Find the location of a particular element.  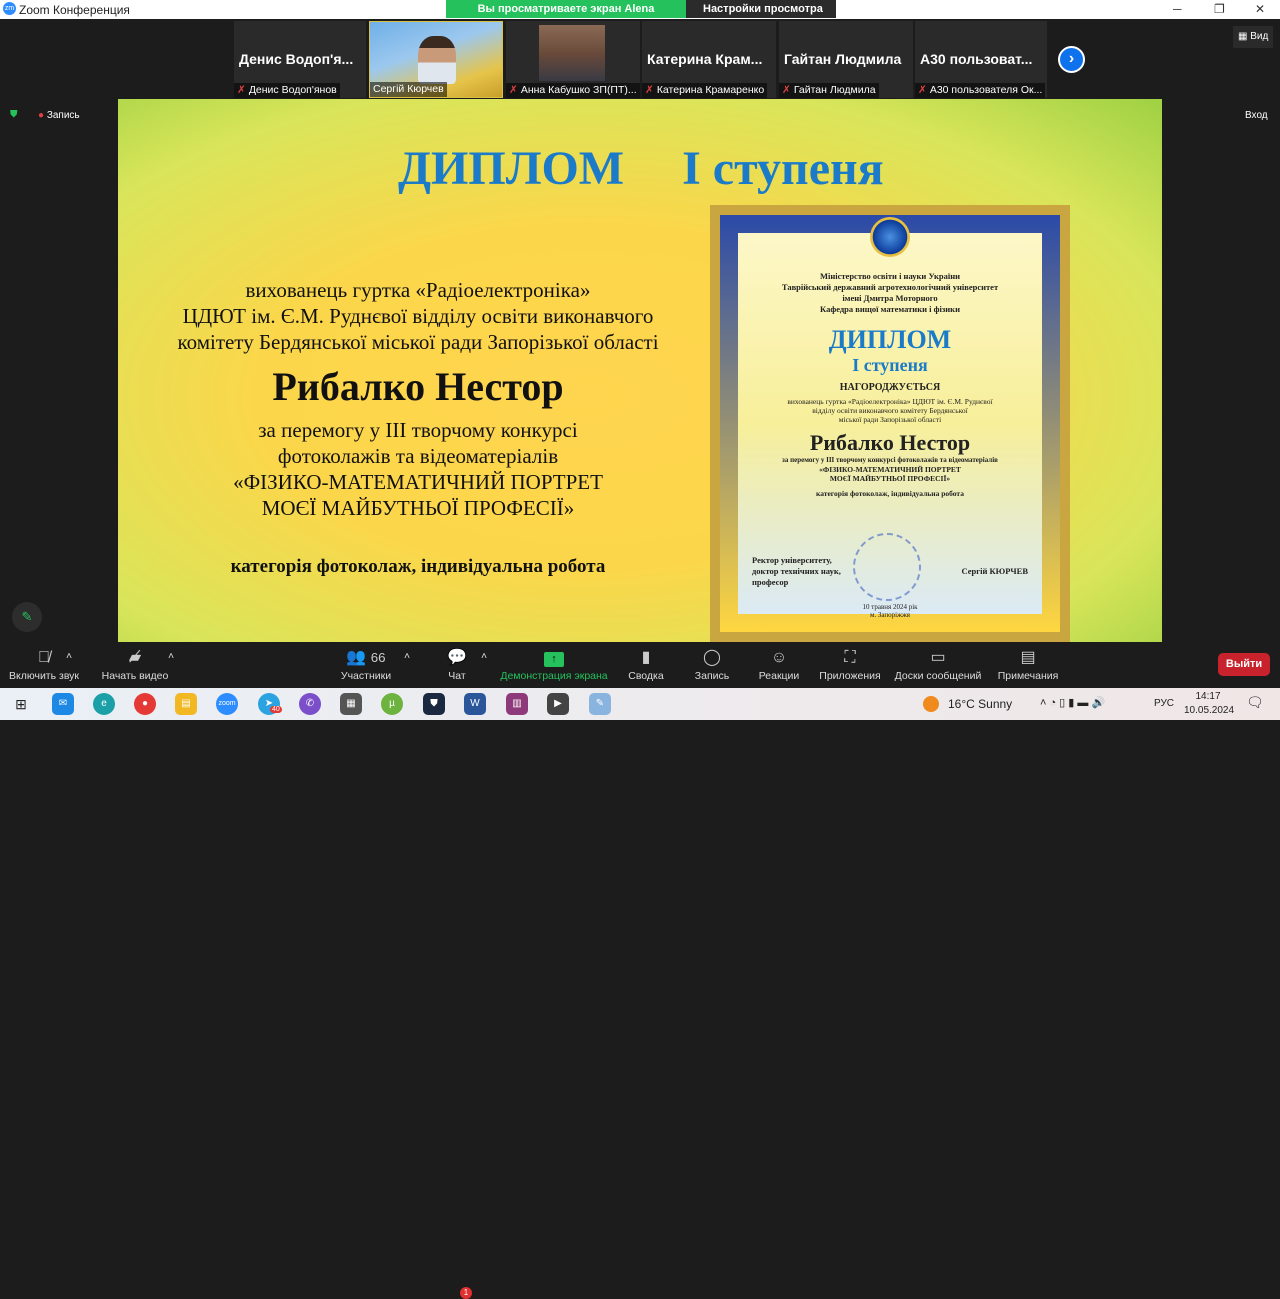

share-screen-icon: ↑ is located at coordinates (554, 659).